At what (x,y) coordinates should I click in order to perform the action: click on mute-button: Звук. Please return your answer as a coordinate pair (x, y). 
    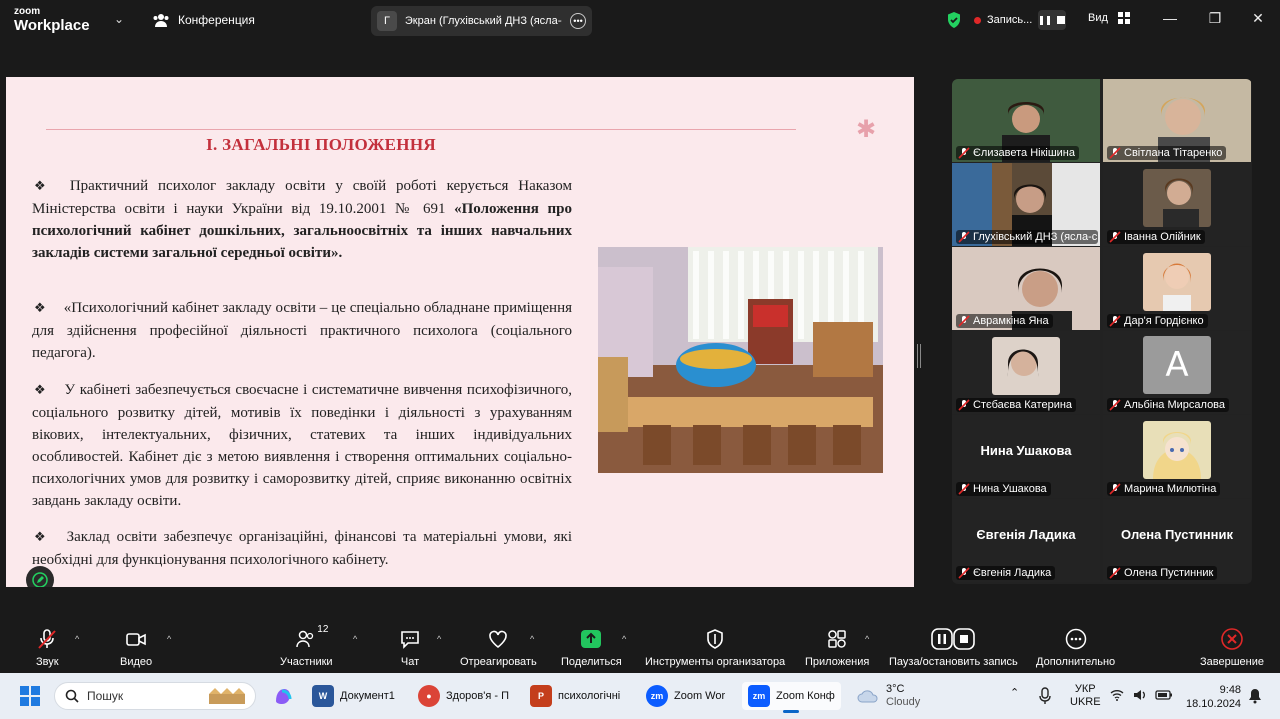
    Looking at the image, I should click on (47, 648).